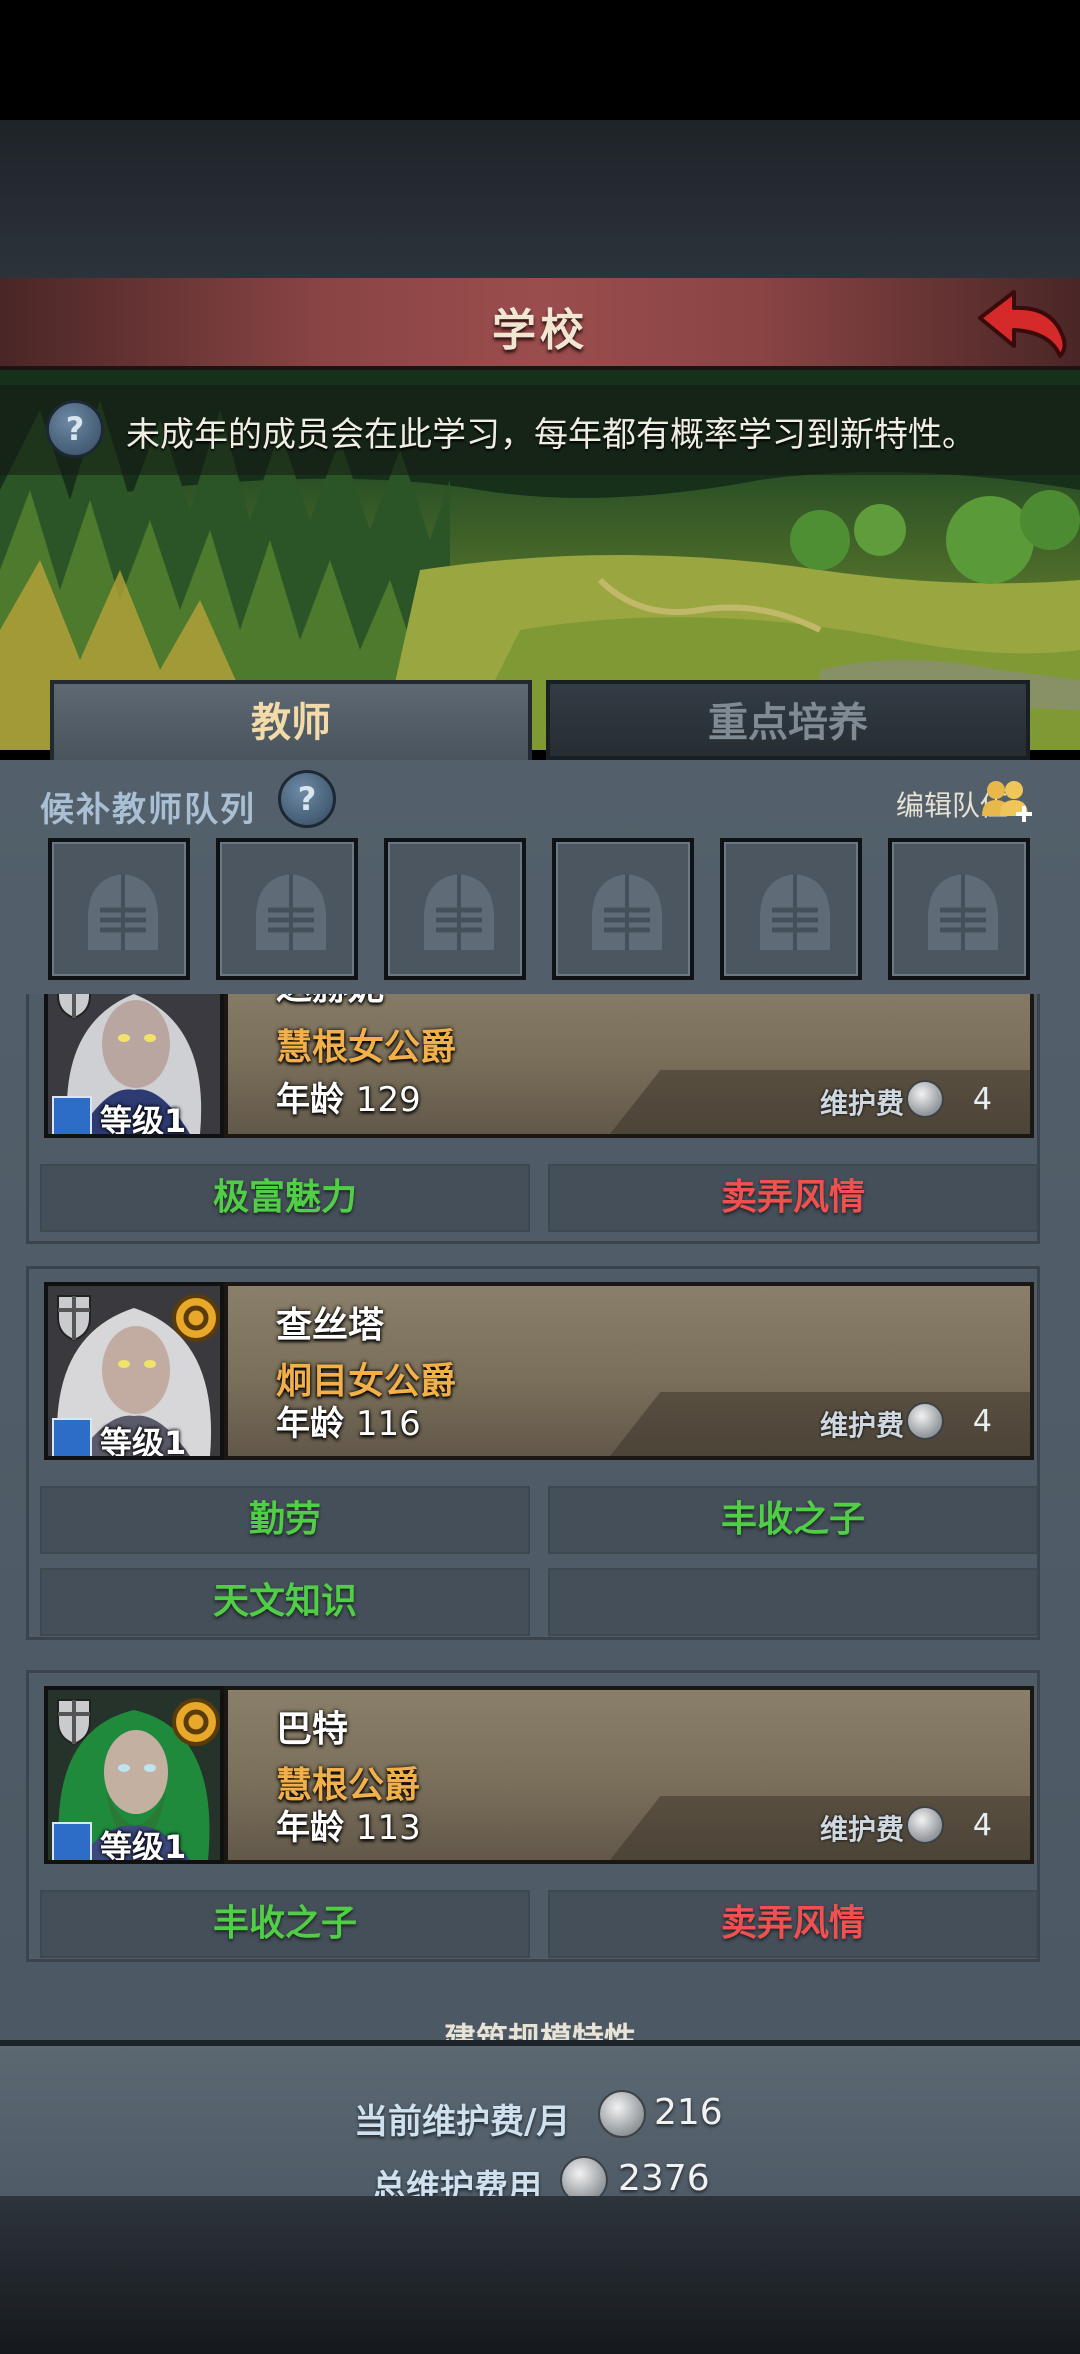 Image resolution: width=1080 pixels, height=2354 pixels. What do you see at coordinates (540, 60) in the screenshot?
I see `status-area` at bounding box center [540, 60].